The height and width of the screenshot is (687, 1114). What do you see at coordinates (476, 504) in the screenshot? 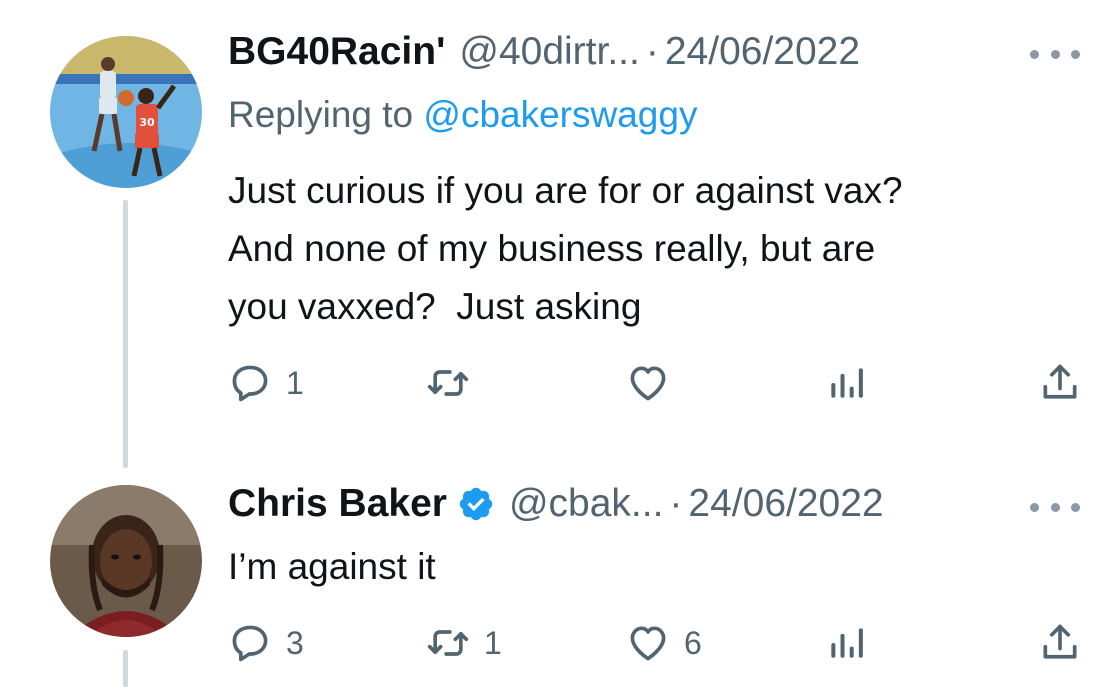
I see `verified-badge-icon` at bounding box center [476, 504].